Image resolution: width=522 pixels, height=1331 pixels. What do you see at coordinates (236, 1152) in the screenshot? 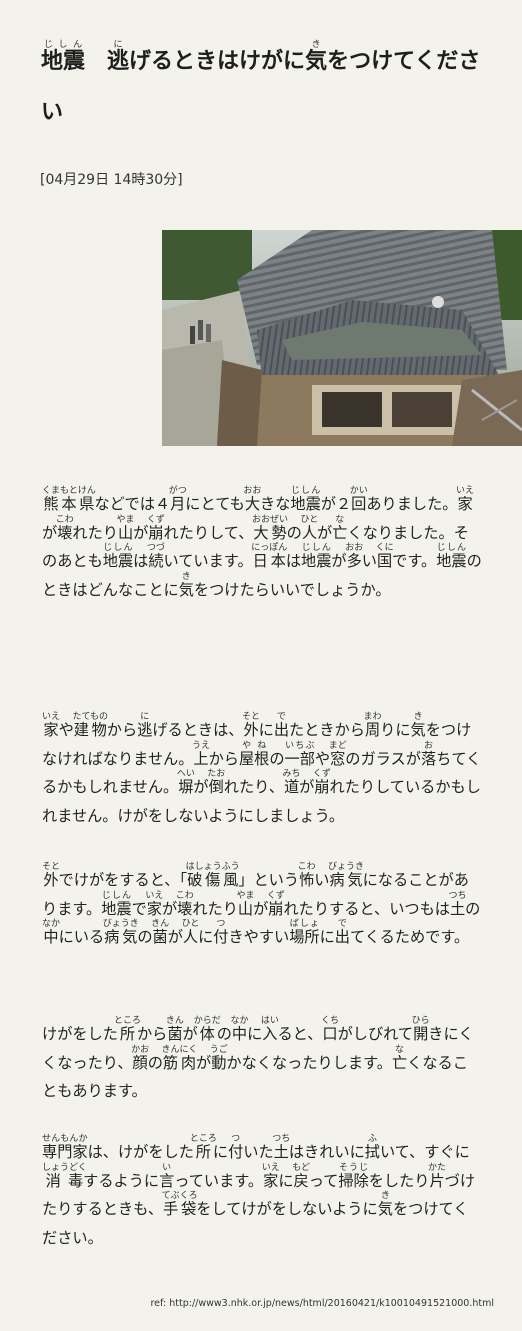
I see `ruby-base: 付` at bounding box center [236, 1152].